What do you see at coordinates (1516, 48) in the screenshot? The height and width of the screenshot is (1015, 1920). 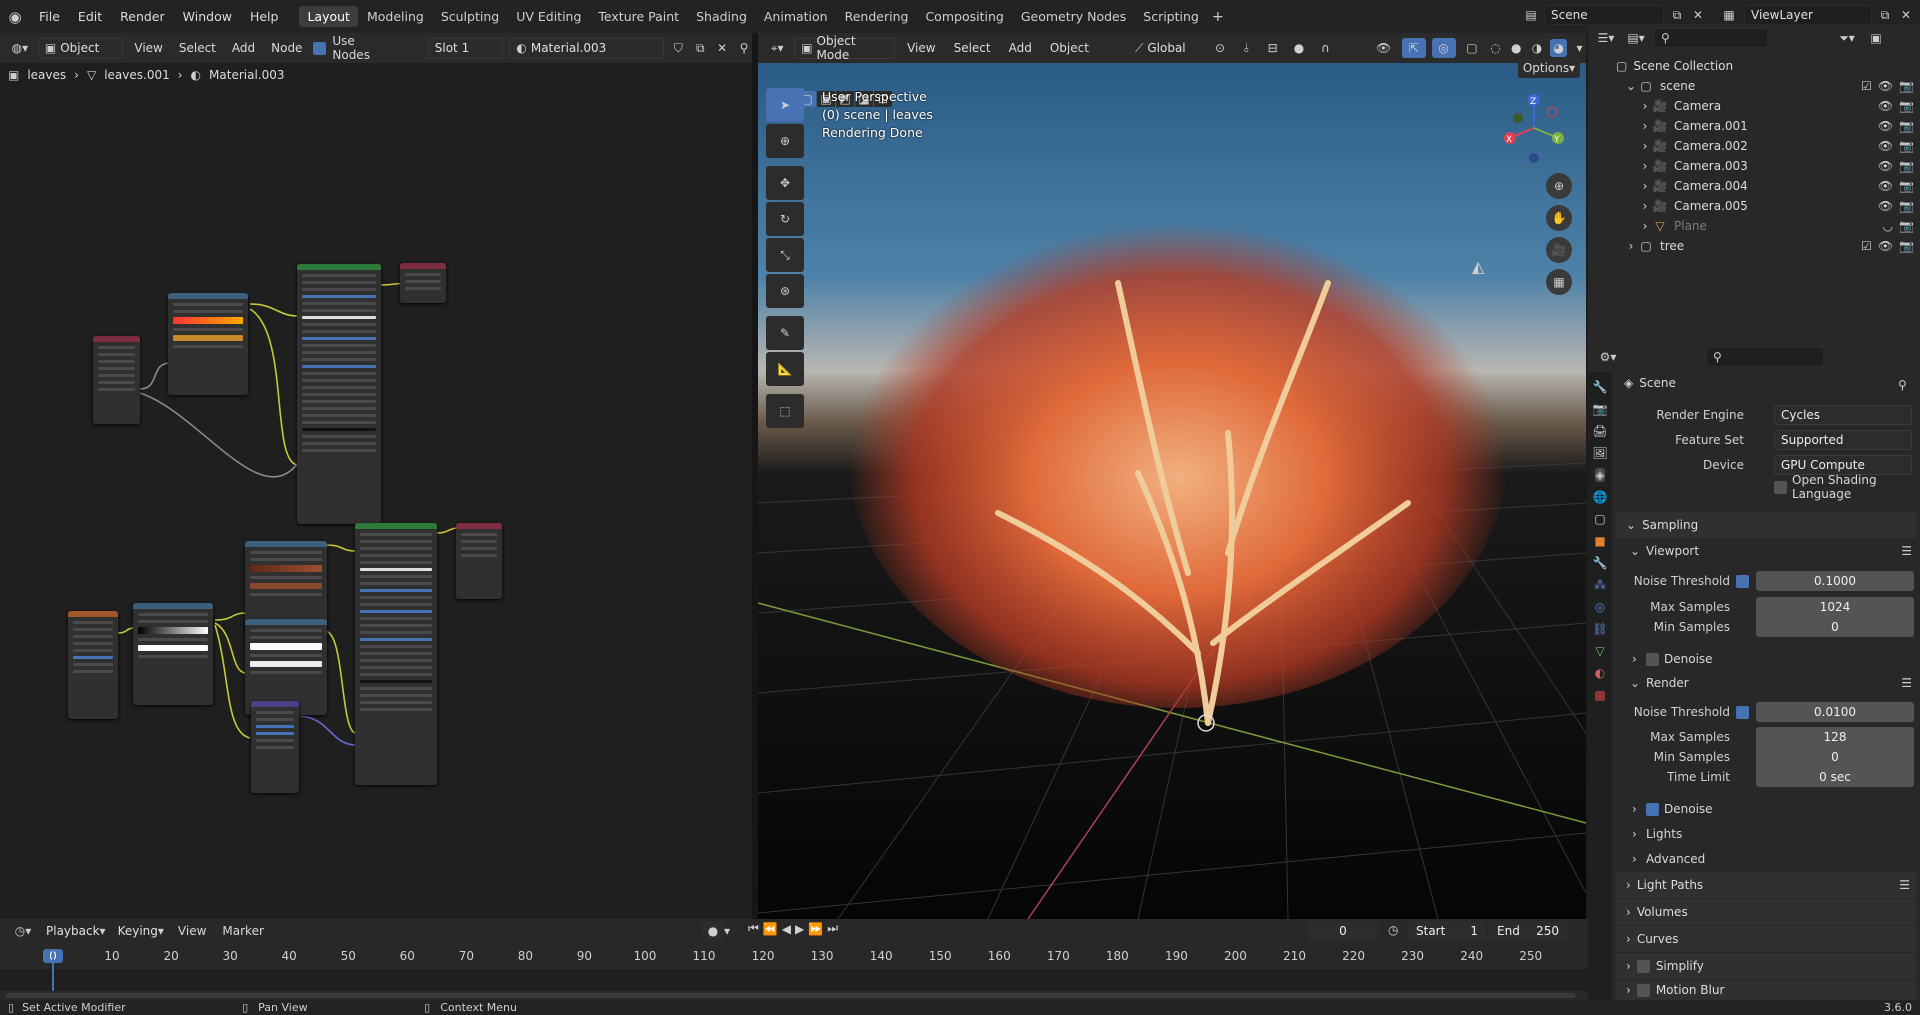 I see `shading-solid-icon: ●` at bounding box center [1516, 48].